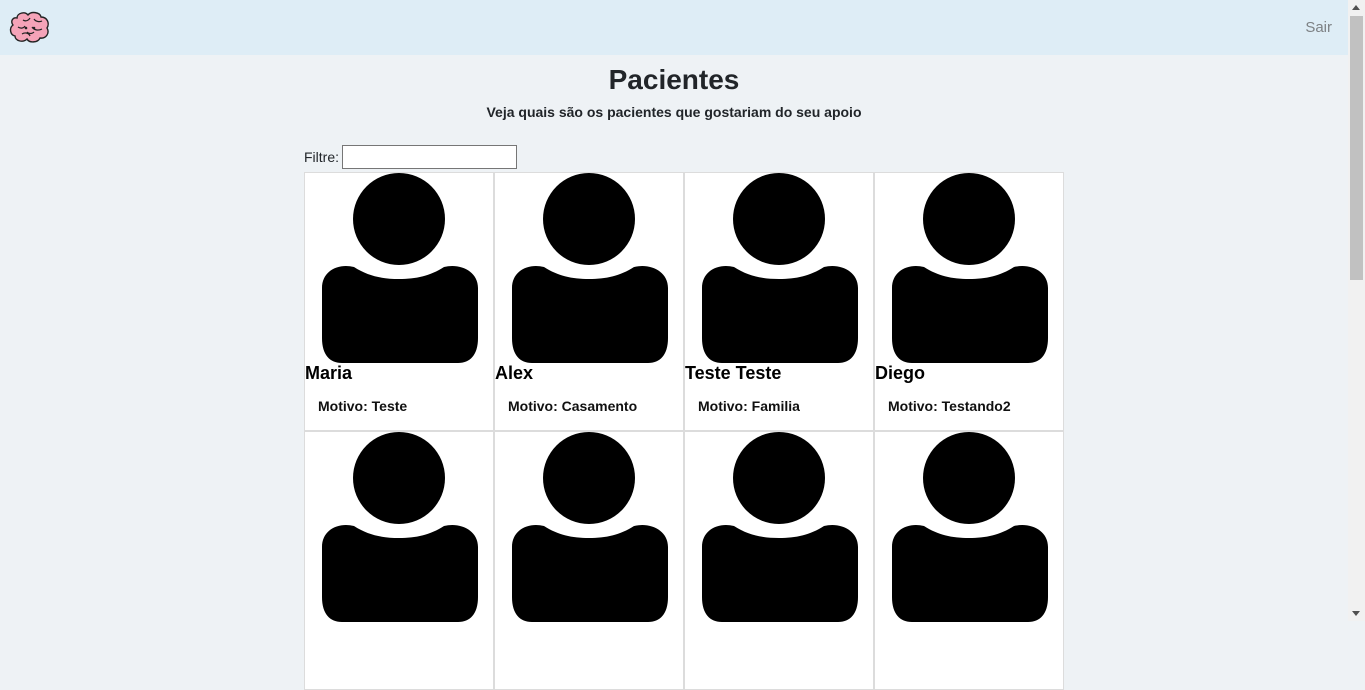 The image size is (1365, 690). Describe the element at coordinates (30, 27) in the screenshot. I see `brain-icon` at that location.